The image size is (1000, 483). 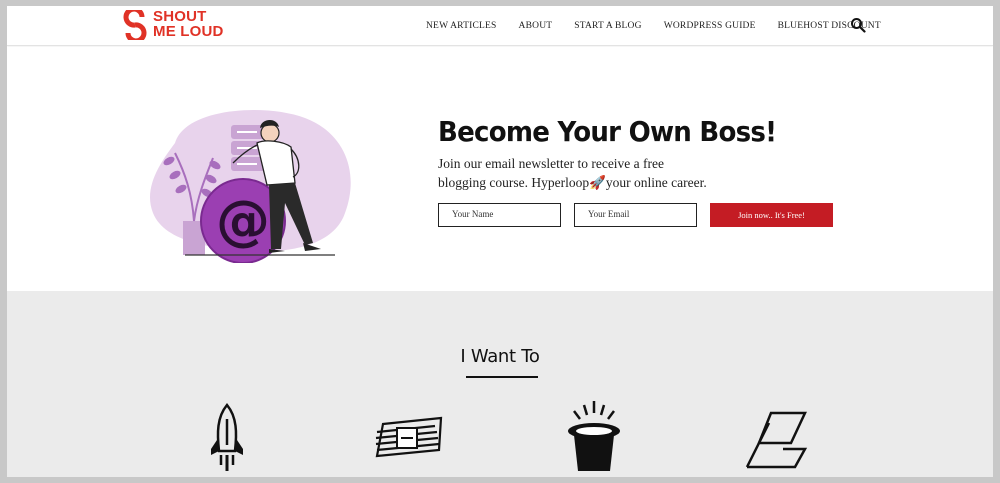 I want to click on nav-new-articles: NEW ARTICLES, so click(x=461, y=26).